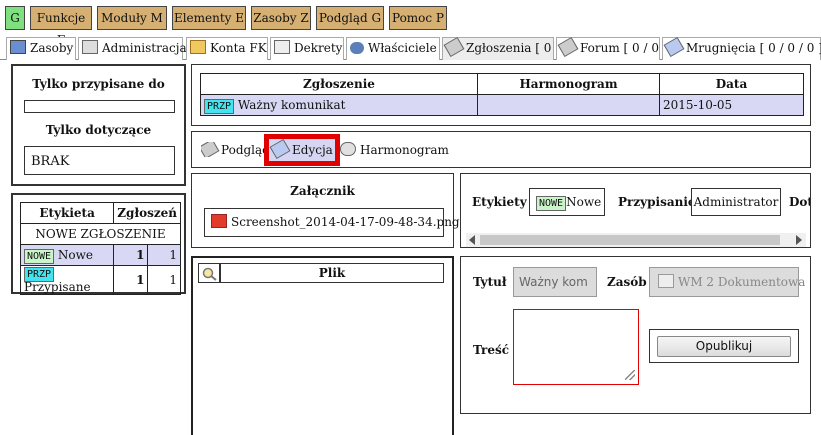  What do you see at coordinates (472, 240) in the screenshot?
I see `scroll-left-arrow` at bounding box center [472, 240].